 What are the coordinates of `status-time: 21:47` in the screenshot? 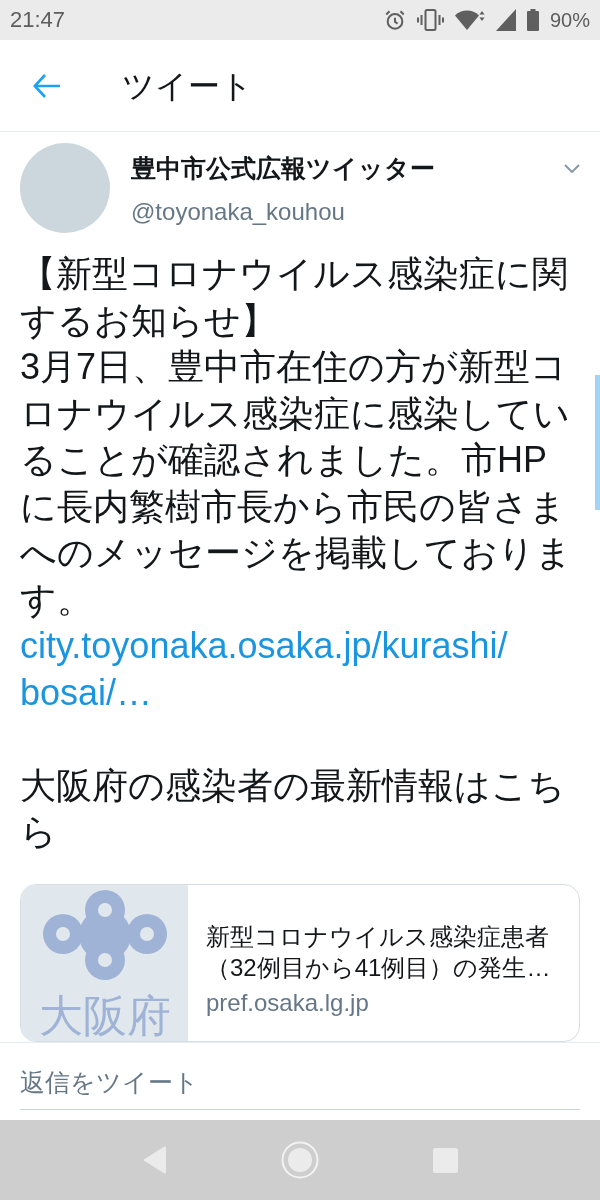 It's located at (38, 20).